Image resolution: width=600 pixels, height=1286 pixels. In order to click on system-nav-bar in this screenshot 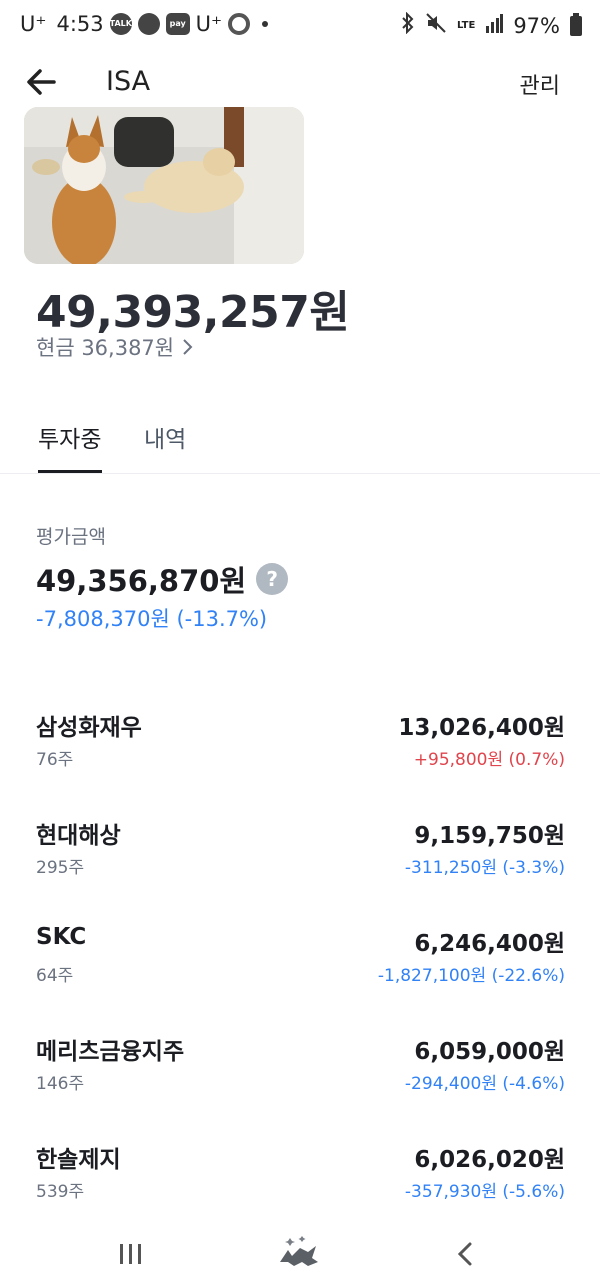, I will do `click(300, 1254)`.